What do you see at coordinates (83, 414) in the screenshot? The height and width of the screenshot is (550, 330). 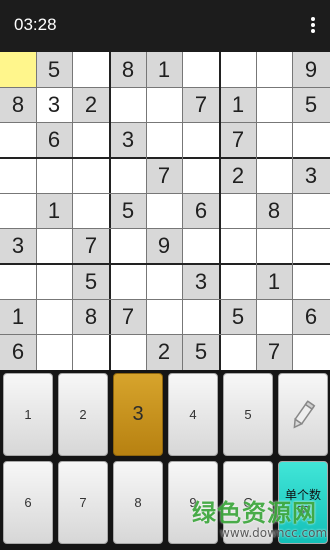 I see `number-key: 2` at bounding box center [83, 414].